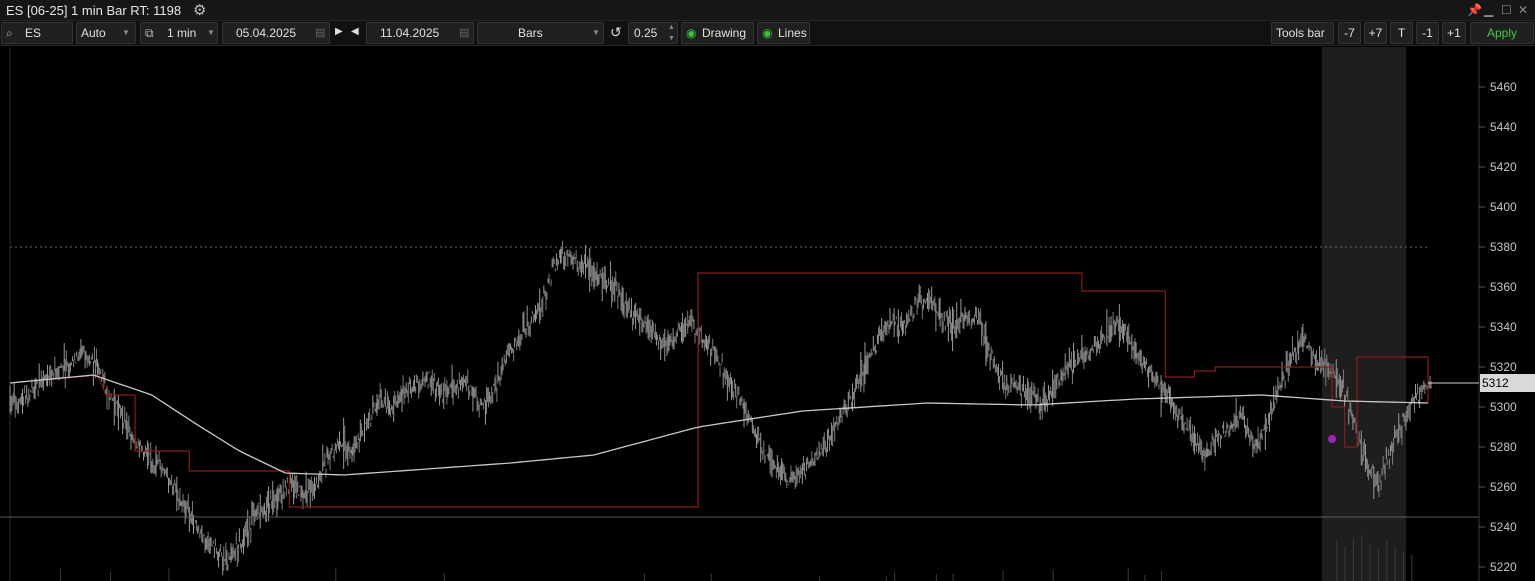  What do you see at coordinates (1503, 567) in the screenshot?
I see `y-tick-label: 5220` at bounding box center [1503, 567].